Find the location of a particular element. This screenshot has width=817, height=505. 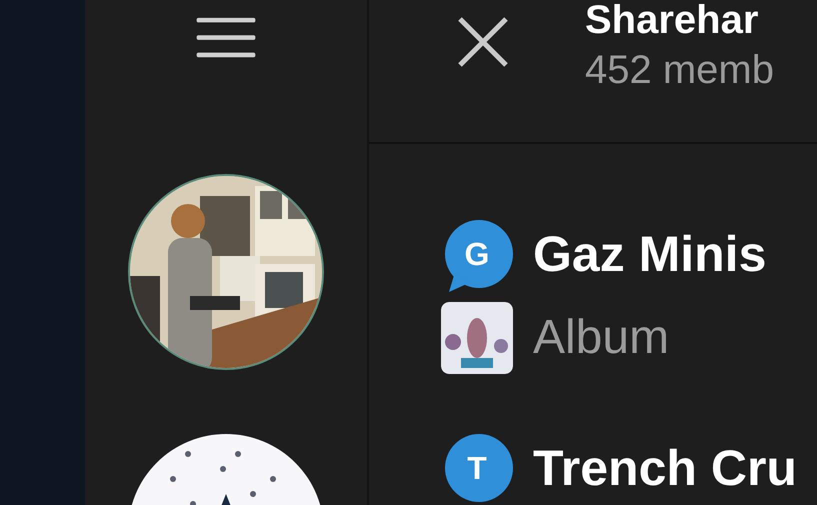

chat-name: Gaz Minis is located at coordinates (649, 254).